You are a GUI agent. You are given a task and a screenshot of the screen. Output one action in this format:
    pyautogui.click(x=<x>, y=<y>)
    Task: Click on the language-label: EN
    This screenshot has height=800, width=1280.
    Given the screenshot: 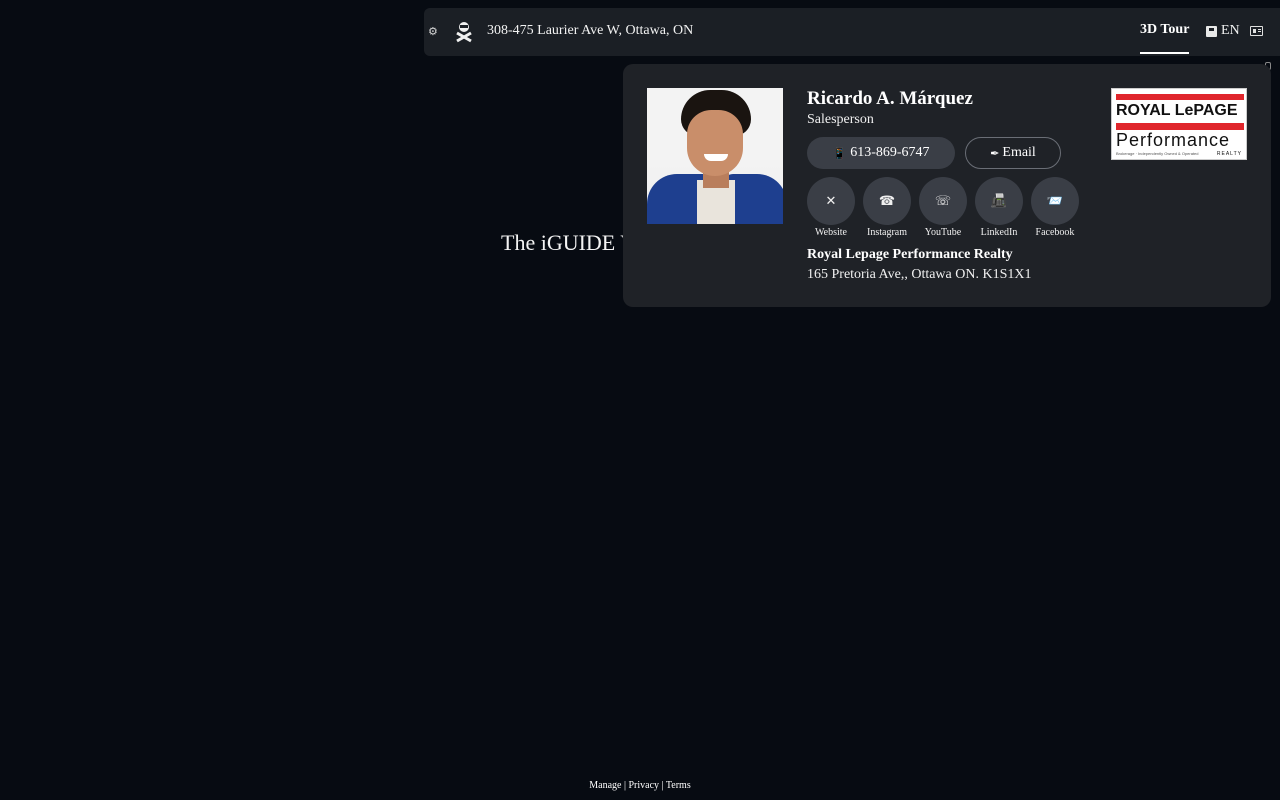 What is the action you would take?
    pyautogui.click(x=1230, y=30)
    